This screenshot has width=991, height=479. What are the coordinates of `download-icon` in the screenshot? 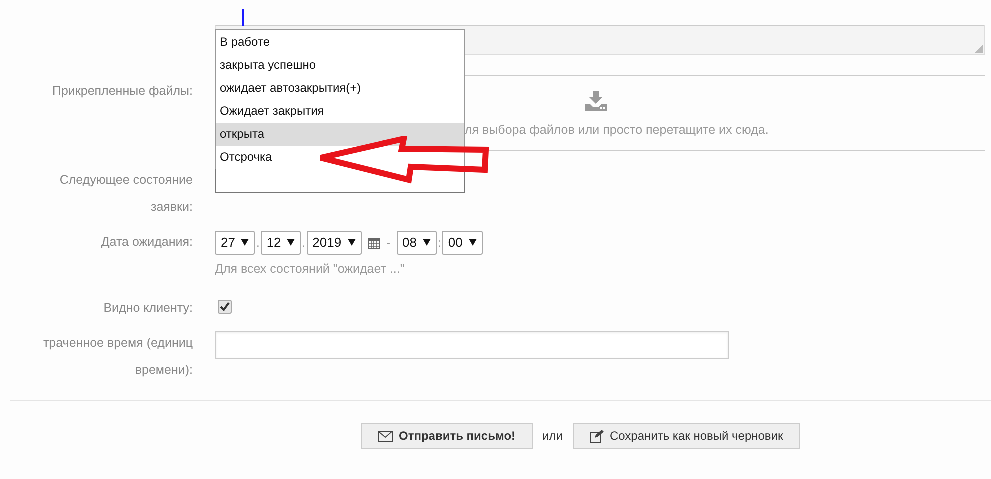 It's located at (596, 101).